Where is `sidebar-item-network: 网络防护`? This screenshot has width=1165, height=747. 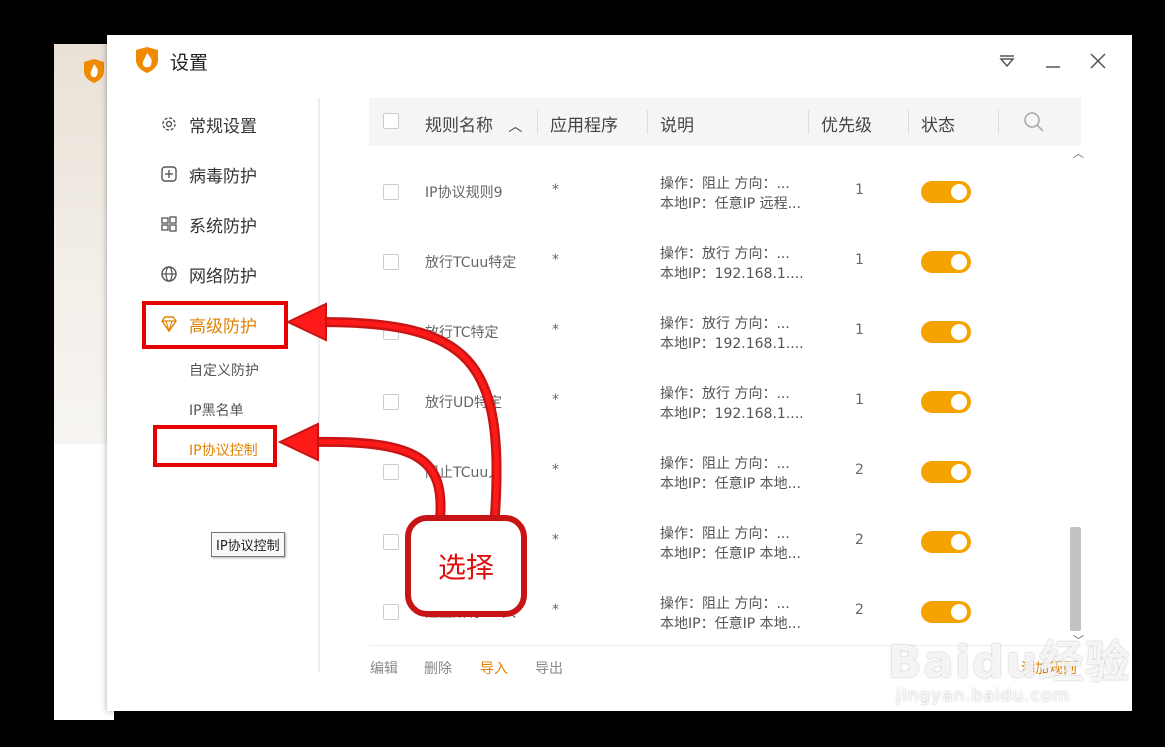
sidebar-item-network: 网络防护 is located at coordinates (208, 274).